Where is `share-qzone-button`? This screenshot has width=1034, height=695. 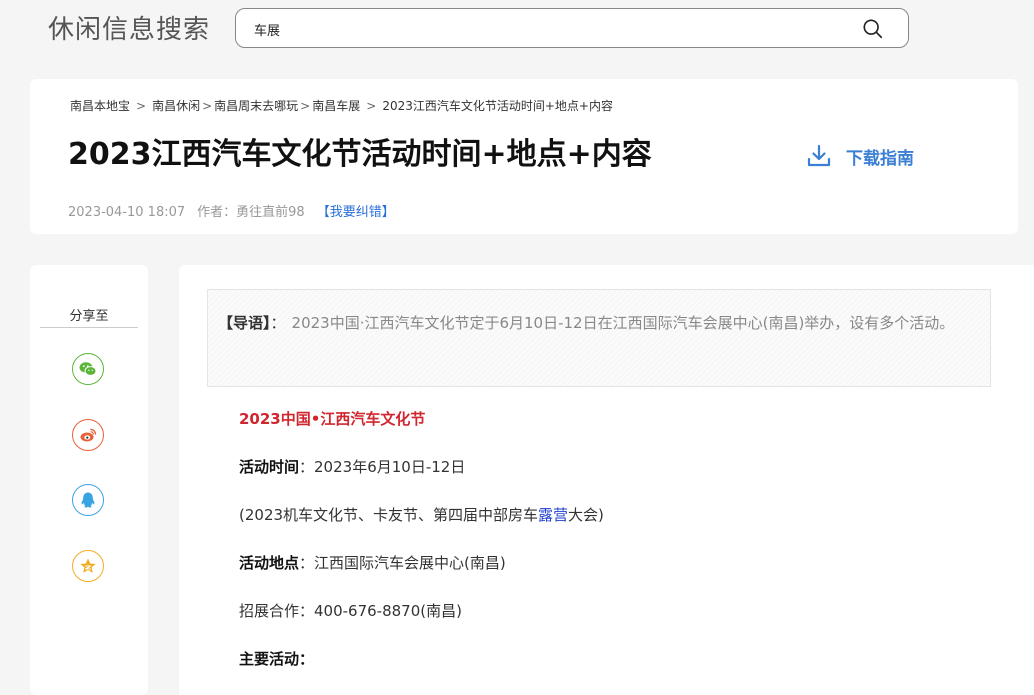 share-qzone-button is located at coordinates (88, 566).